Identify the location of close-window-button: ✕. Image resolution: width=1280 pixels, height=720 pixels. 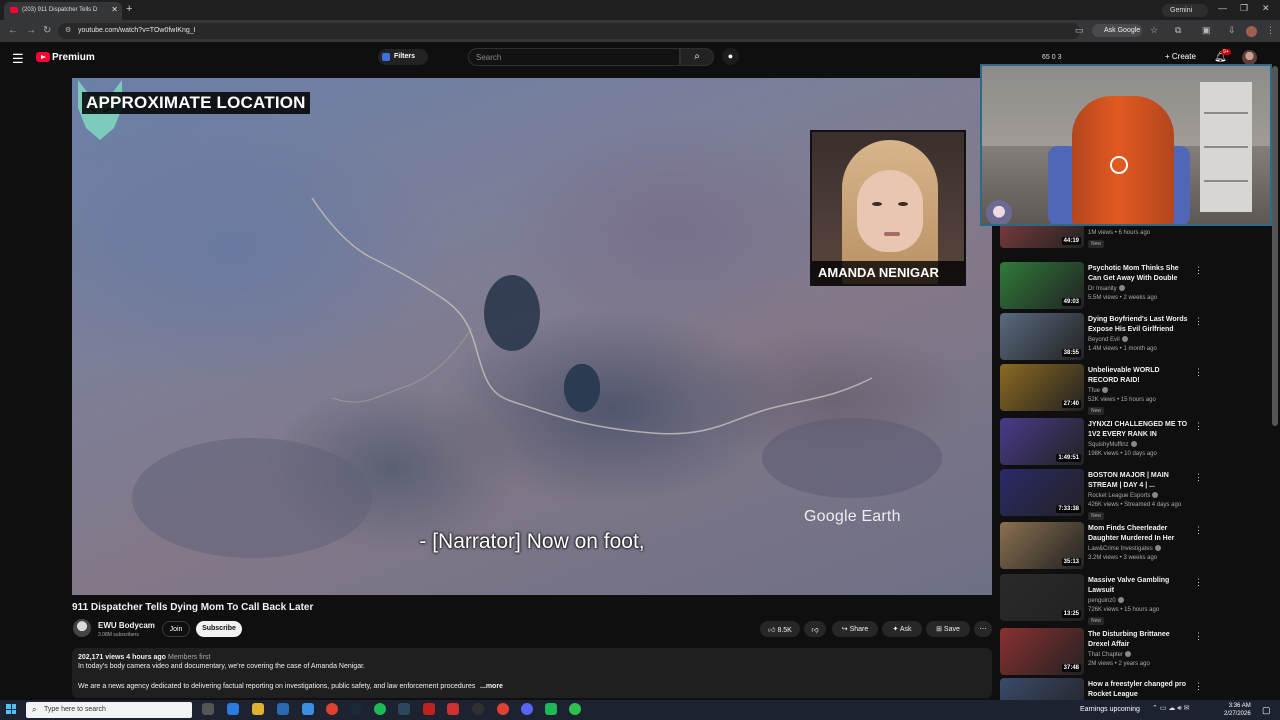
(1266, 8).